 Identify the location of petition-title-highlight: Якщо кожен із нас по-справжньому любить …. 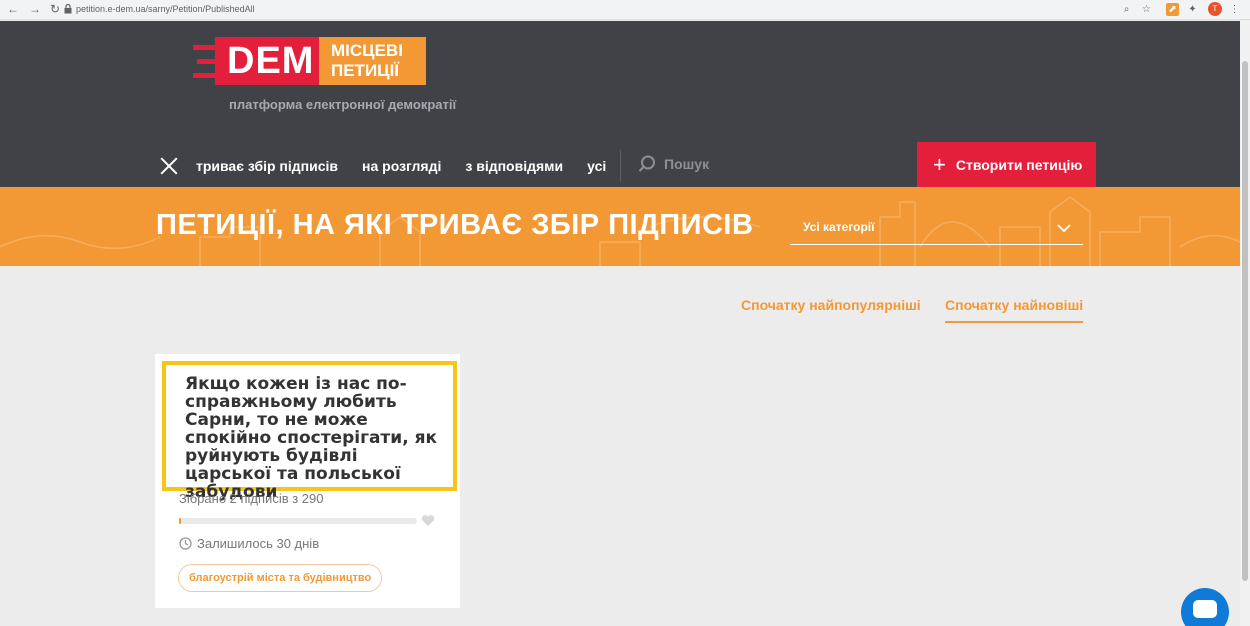
(309, 431).